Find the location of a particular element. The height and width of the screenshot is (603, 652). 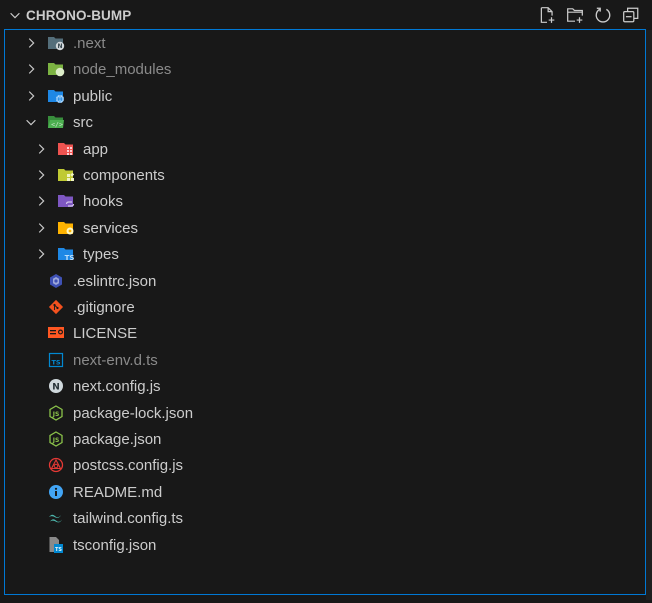

nextjs-icon: N is located at coordinates (56, 386).